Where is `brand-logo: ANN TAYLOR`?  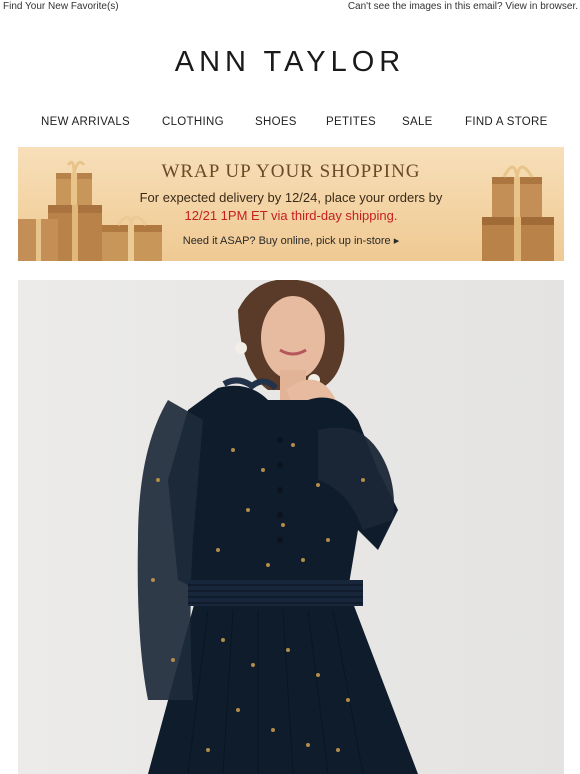 brand-logo: ANN TAYLOR is located at coordinates (290, 62).